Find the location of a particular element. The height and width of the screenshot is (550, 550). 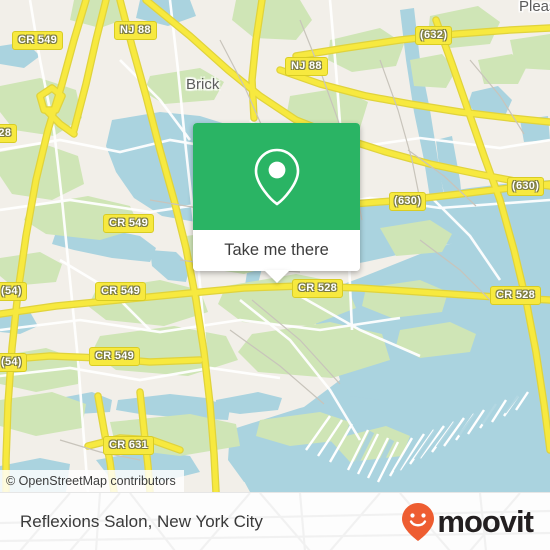

road-shield-54-lower: (54) is located at coordinates (13, 362).